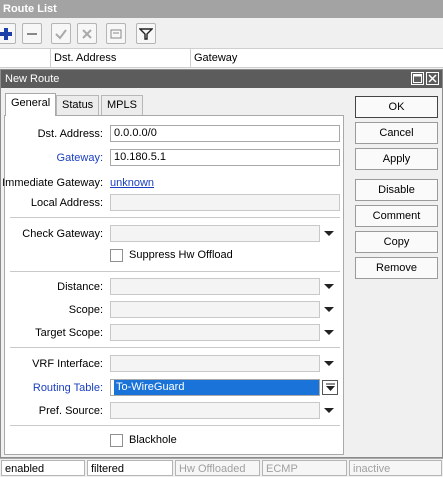 The width and height of the screenshot is (443, 477). What do you see at coordinates (153, 440) in the screenshot?
I see `blackhole-label: Blackhole` at bounding box center [153, 440].